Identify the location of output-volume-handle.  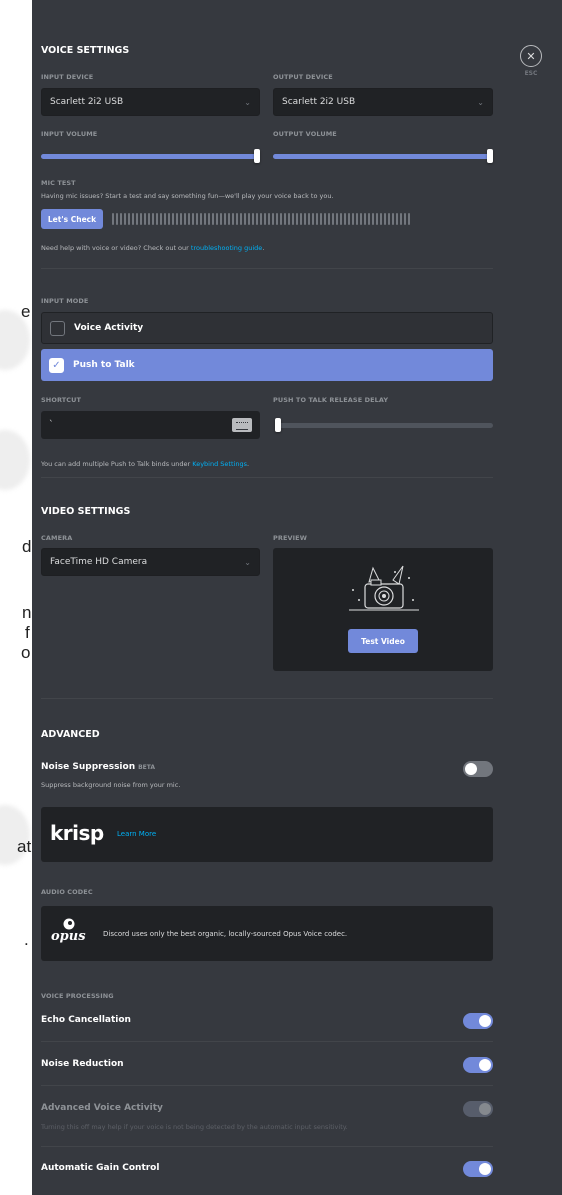
(490, 156).